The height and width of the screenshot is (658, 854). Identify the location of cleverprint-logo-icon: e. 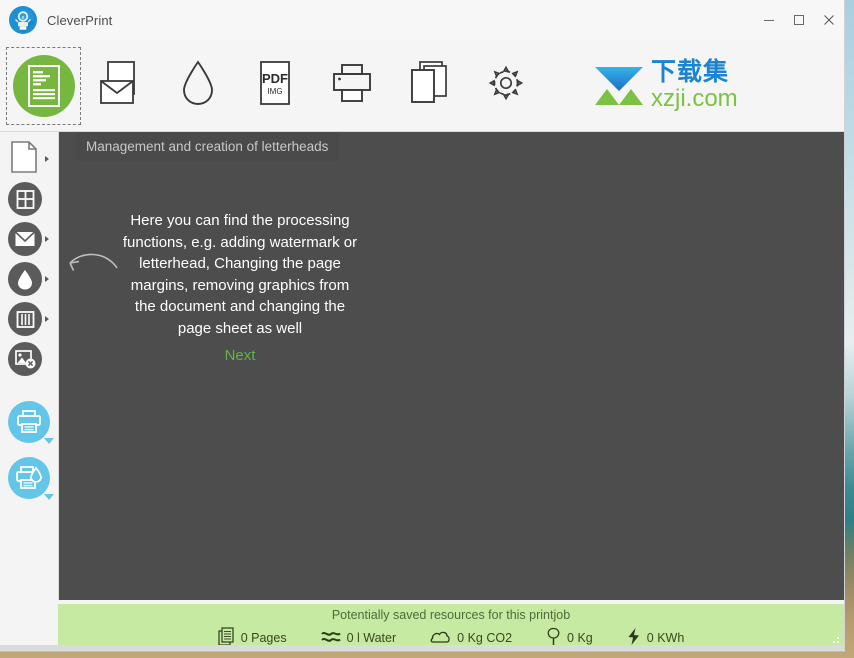
(23, 20).